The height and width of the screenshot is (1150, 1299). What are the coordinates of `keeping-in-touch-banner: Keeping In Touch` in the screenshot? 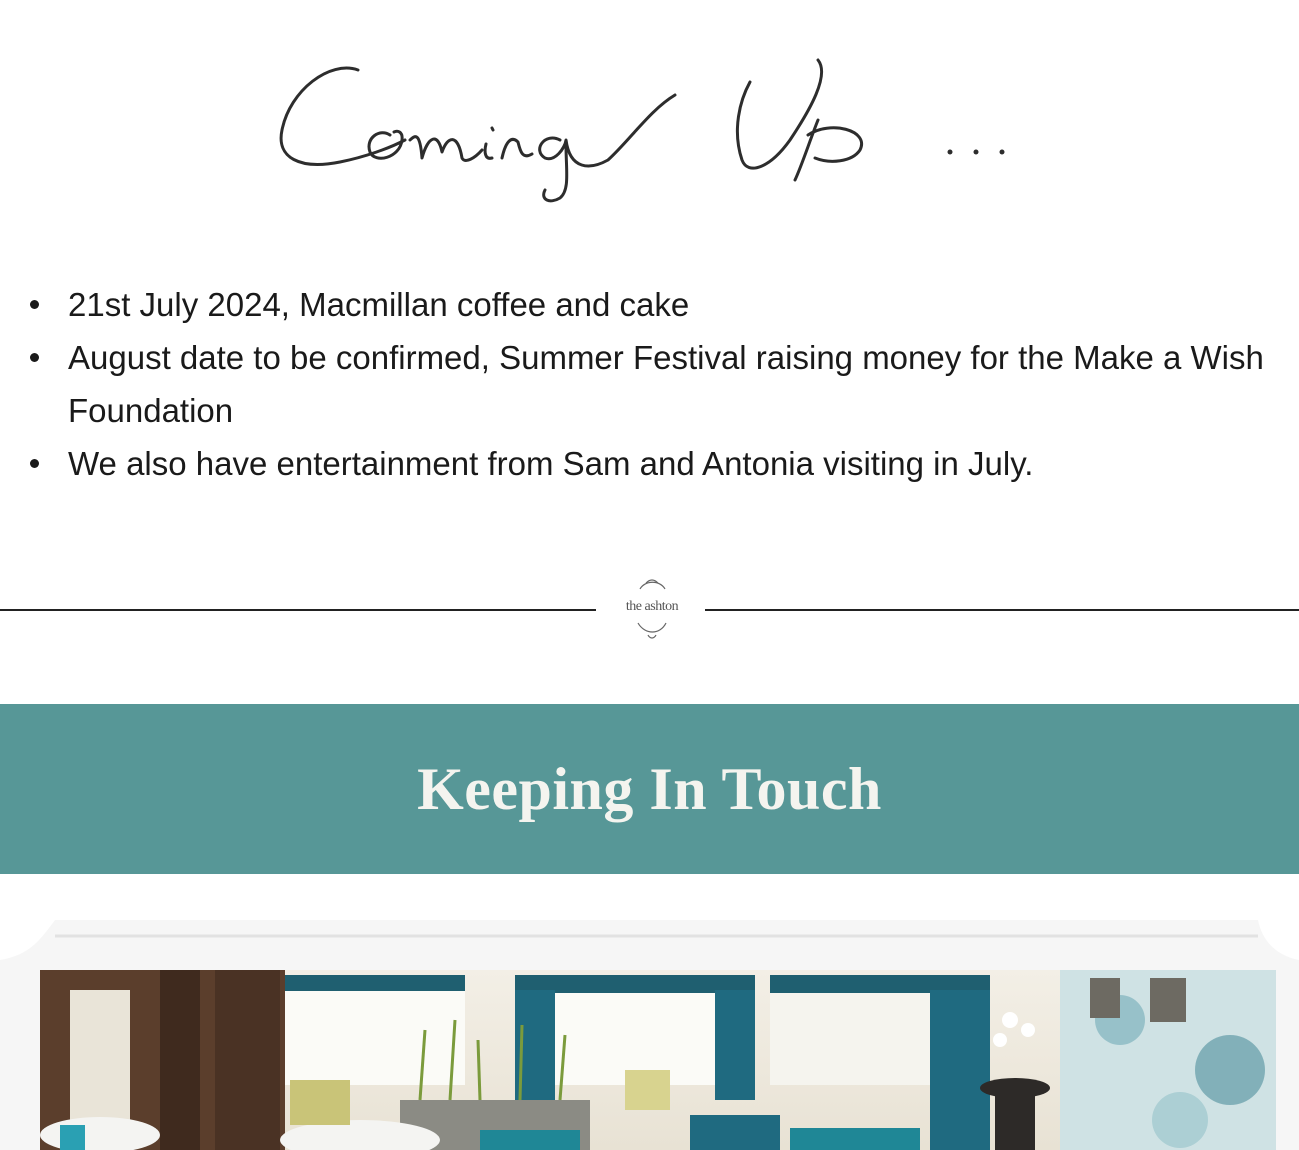 It's located at (649, 789).